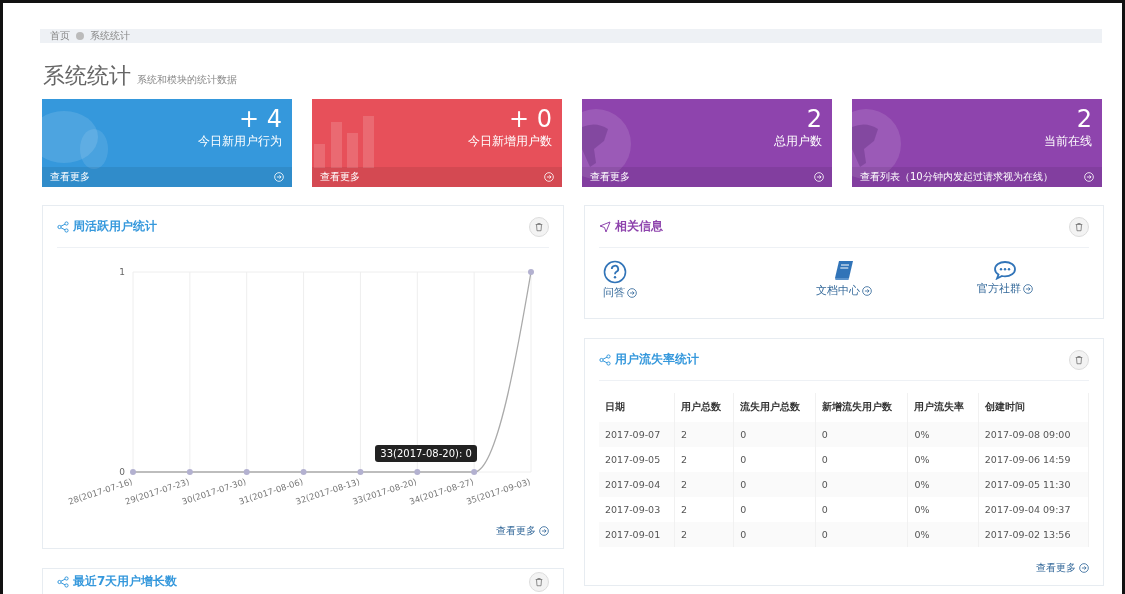  I want to click on y-tick-label: 1, so click(122, 272).